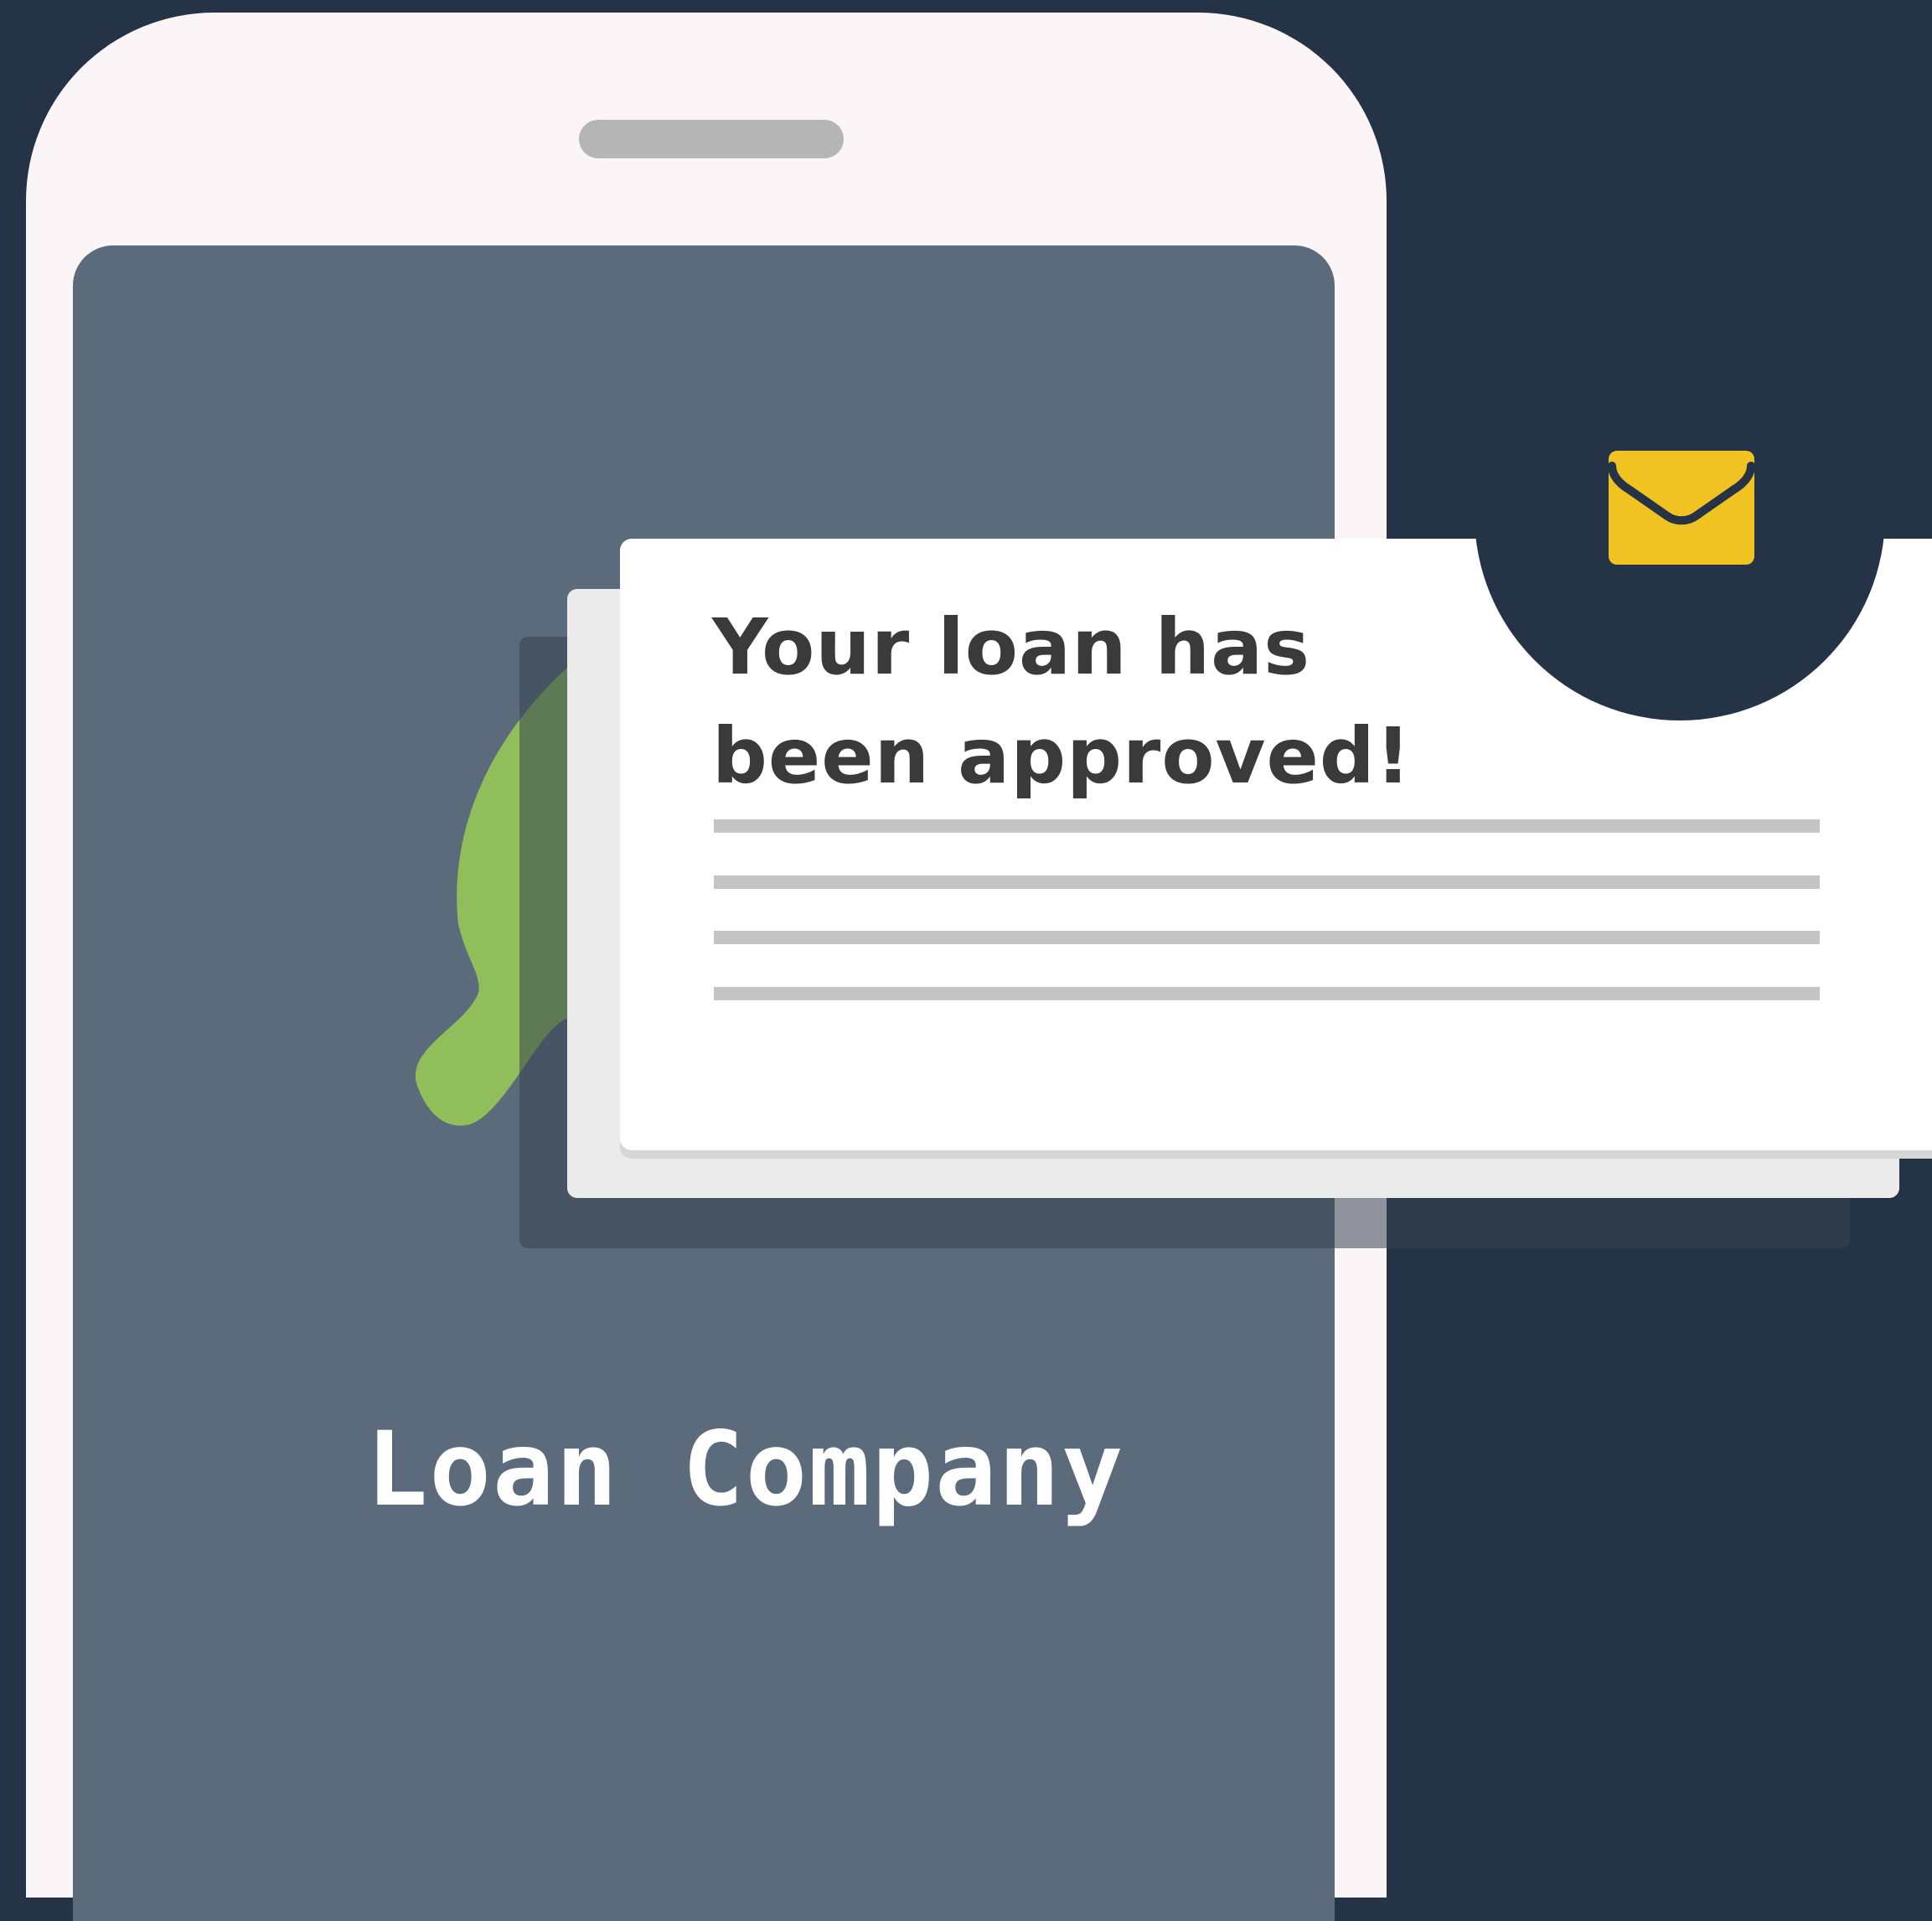 Image resolution: width=1932 pixels, height=1921 pixels. Describe the element at coordinates (1062, 756) in the screenshot. I see `headline-line-2: been approved!` at that location.